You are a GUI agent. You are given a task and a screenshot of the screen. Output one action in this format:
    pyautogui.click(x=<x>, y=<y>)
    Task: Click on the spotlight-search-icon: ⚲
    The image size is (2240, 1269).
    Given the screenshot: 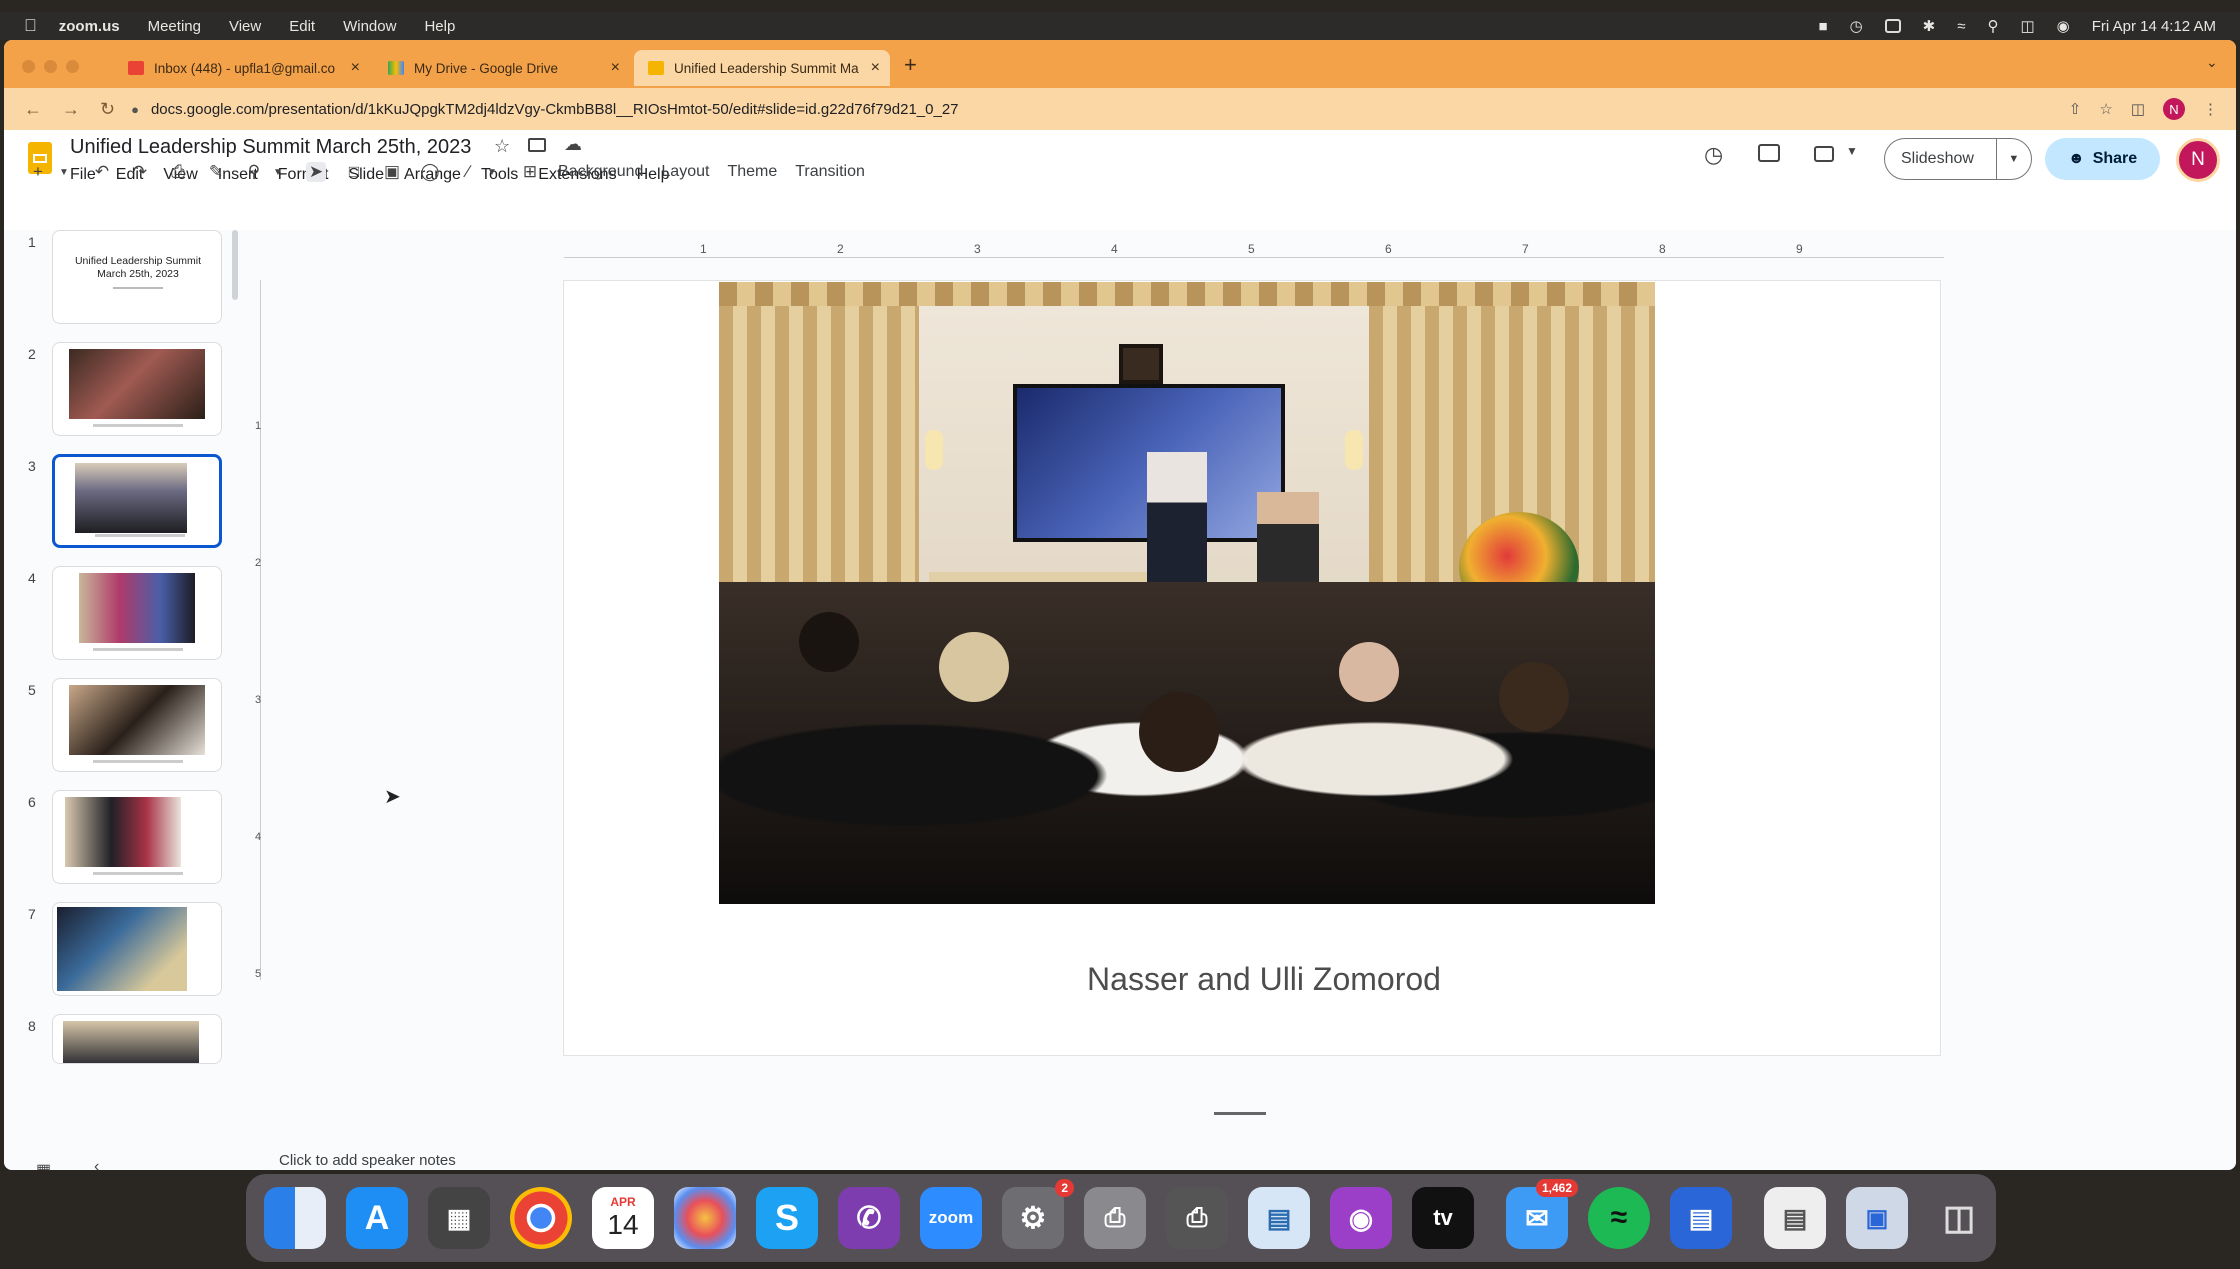 What is the action you would take?
    pyautogui.click(x=1992, y=26)
    